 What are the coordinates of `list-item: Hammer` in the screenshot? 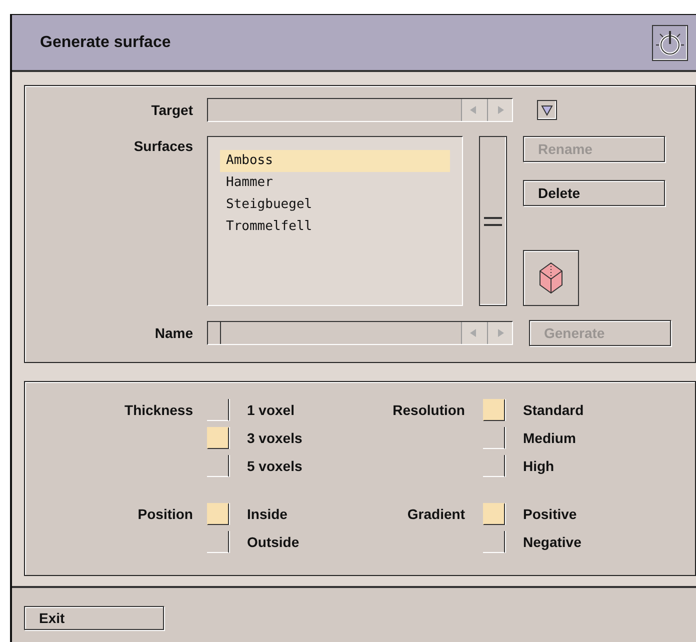 It's located at (335, 183).